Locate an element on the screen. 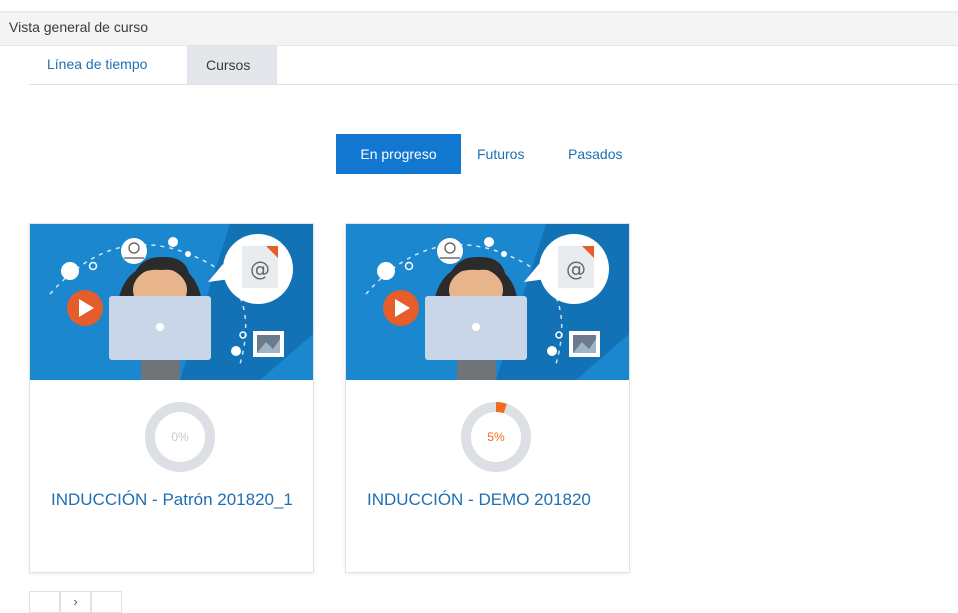 The width and height of the screenshot is (958, 613). progress-percent: 5% is located at coordinates (496, 437).